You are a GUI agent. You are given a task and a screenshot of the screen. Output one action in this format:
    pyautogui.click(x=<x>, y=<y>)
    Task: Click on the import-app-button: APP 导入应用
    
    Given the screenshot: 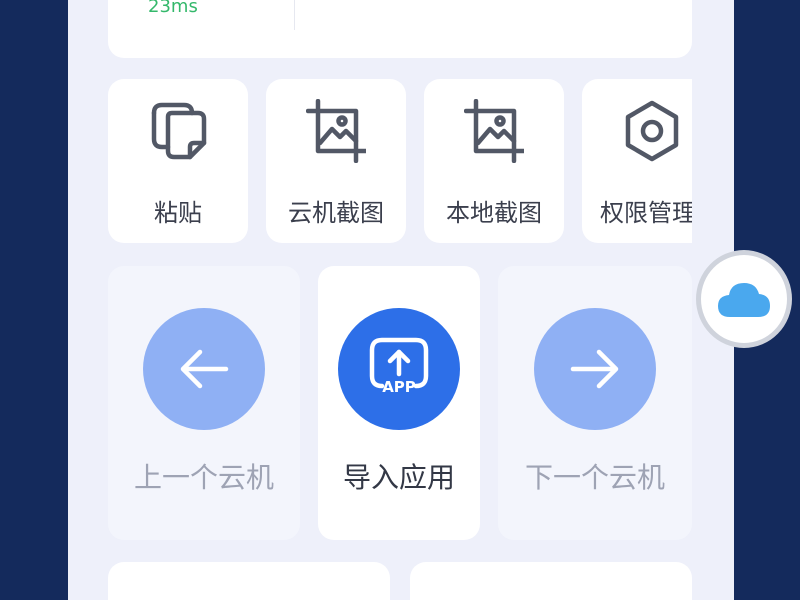 What is the action you would take?
    pyautogui.click(x=399, y=403)
    